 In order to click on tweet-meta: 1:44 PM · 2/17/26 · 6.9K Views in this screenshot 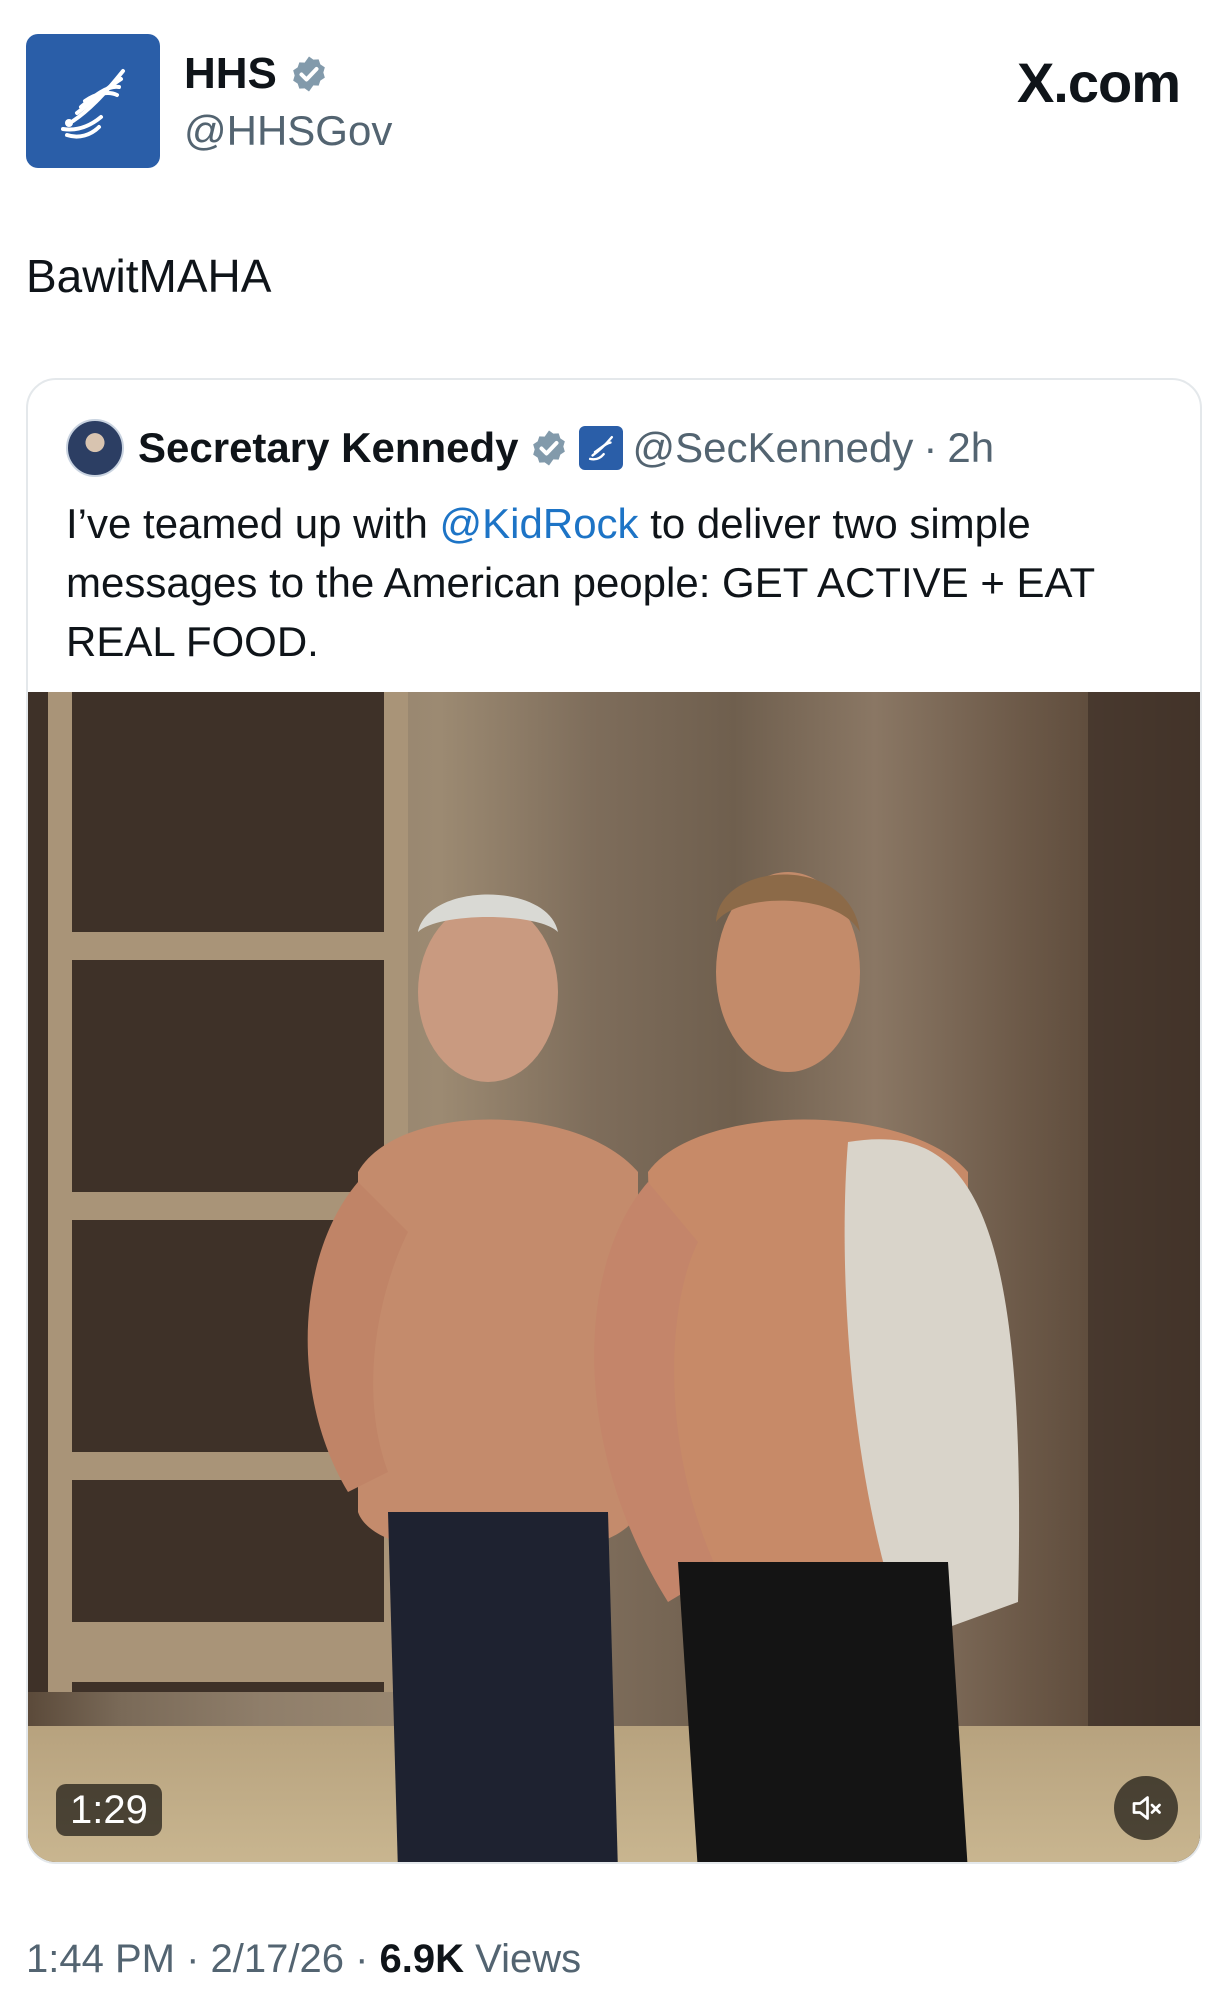, I will do `click(303, 1959)`.